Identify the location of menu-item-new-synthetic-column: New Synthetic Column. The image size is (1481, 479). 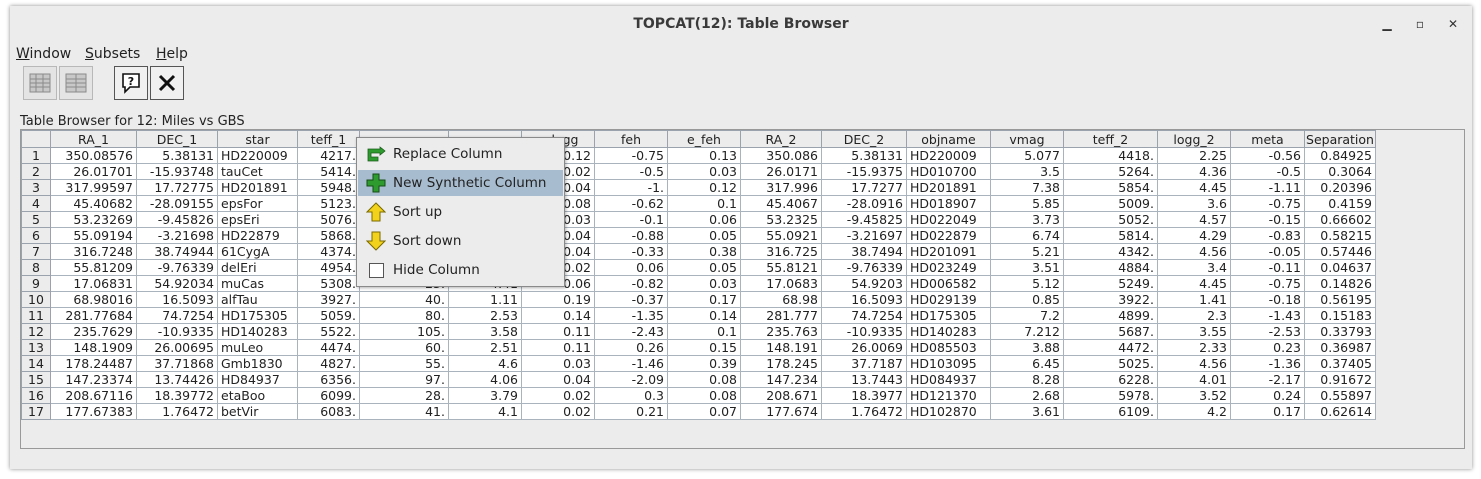
(460, 183).